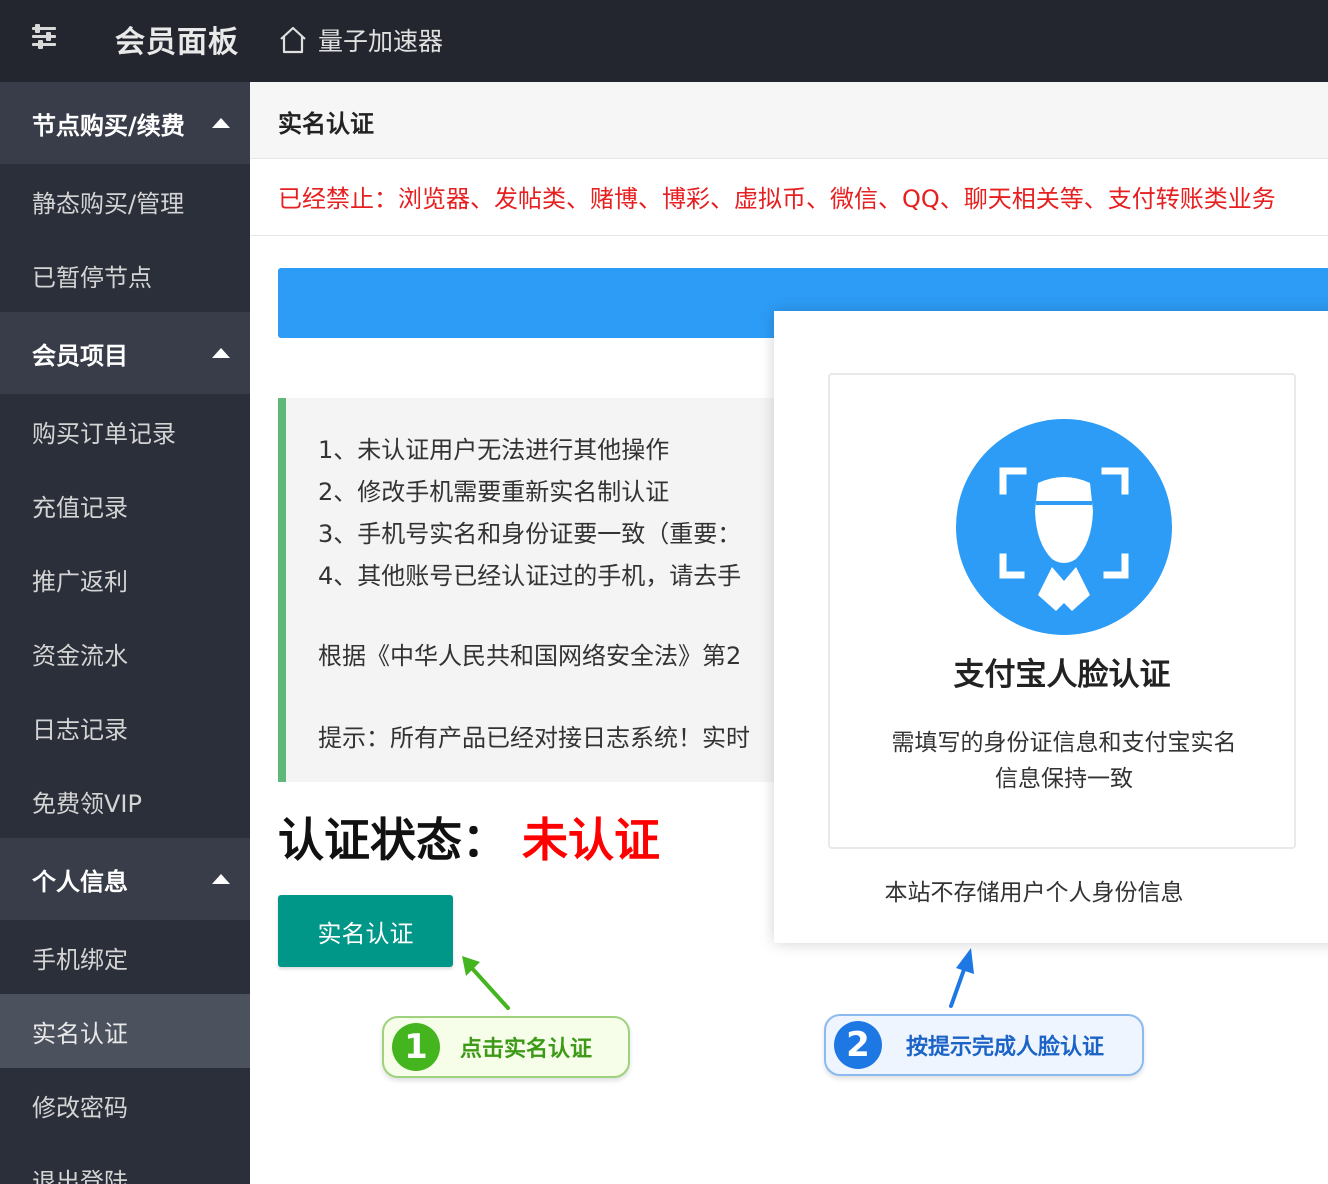 Image resolution: width=1328 pixels, height=1184 pixels. Describe the element at coordinates (125, 201) in the screenshot. I see `sidebar-item-static-purchase: 静态购买/管理` at that location.